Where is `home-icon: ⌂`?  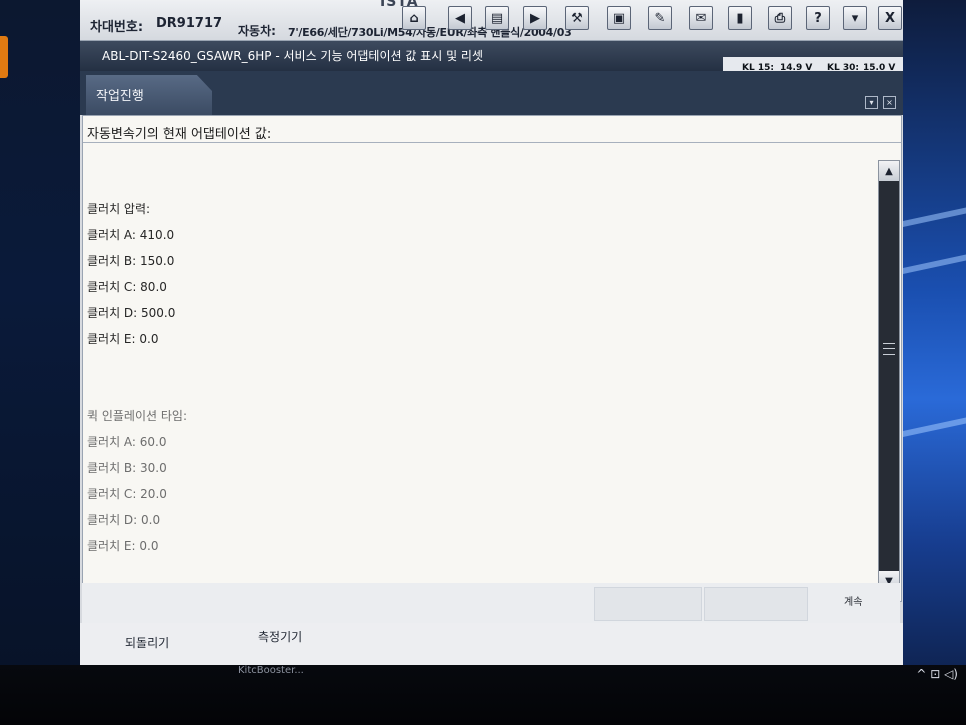
home-icon: ⌂ is located at coordinates (414, 18).